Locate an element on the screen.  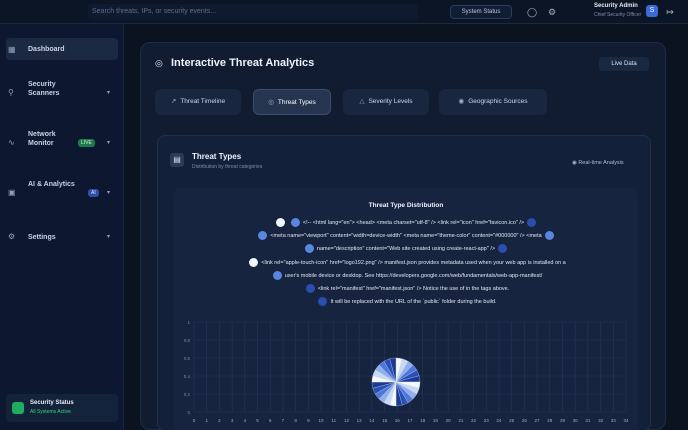
x-tick-label: 7 is located at coordinates (283, 420).